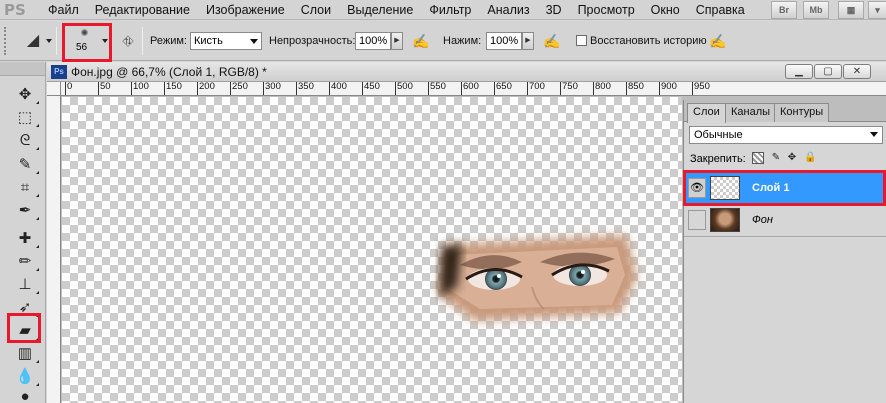  What do you see at coordinates (751, 112) in the screenshot?
I see `tab-channels: Каналы` at bounding box center [751, 112].